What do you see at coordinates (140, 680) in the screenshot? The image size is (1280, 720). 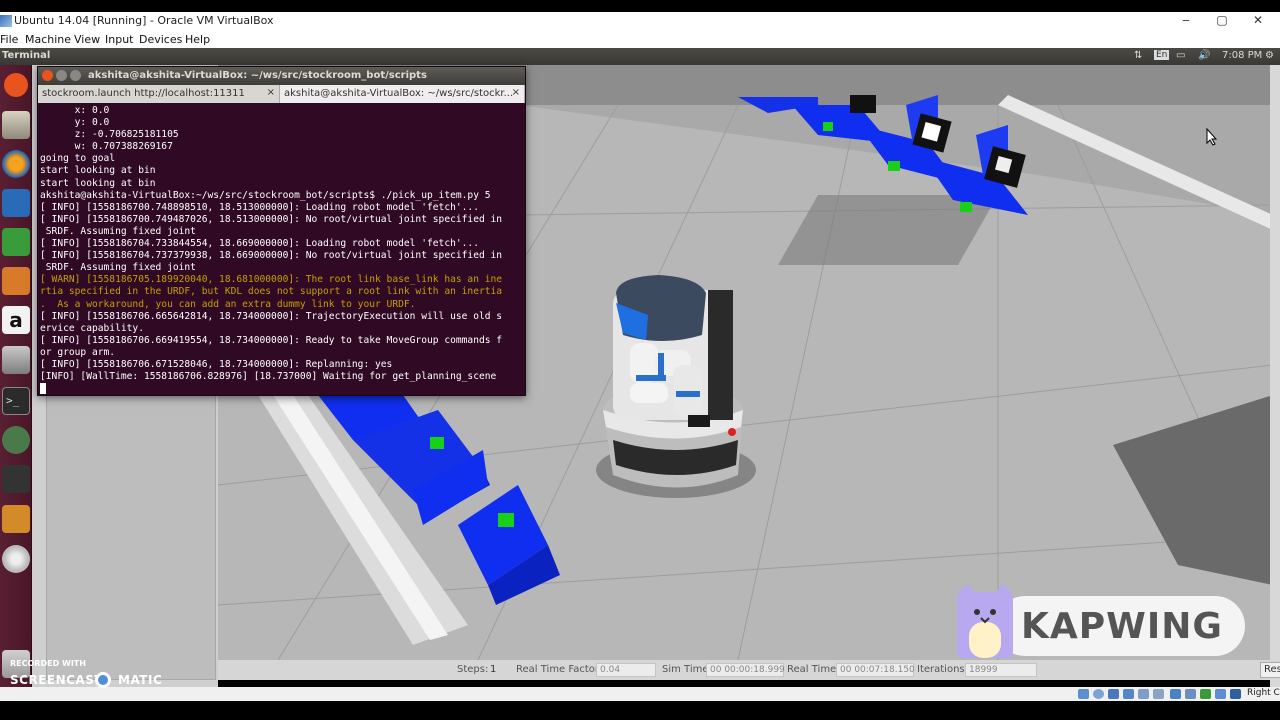 I see `matic-text: MATIC` at bounding box center [140, 680].